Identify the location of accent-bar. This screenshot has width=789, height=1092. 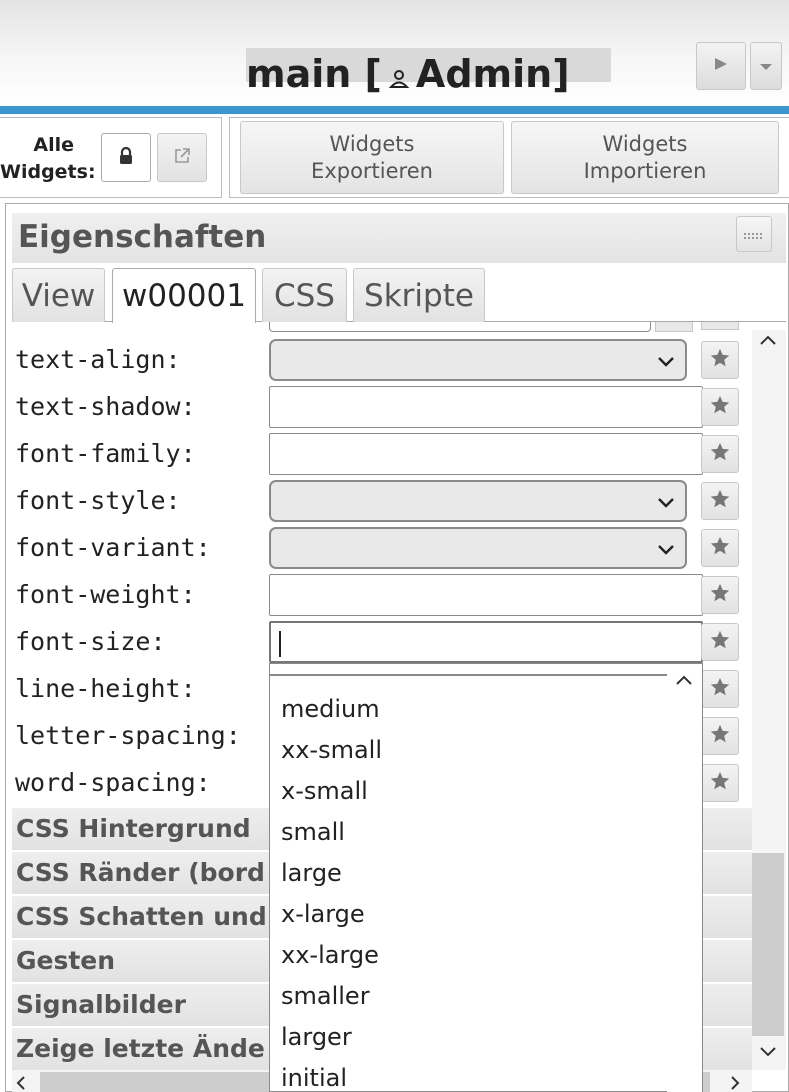
(394, 110).